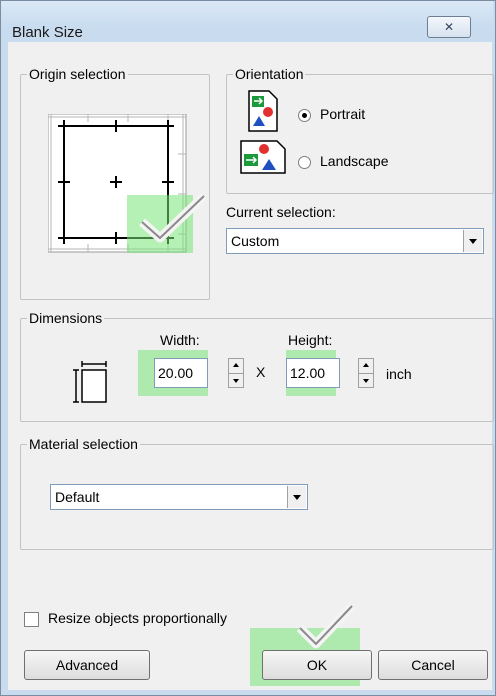 This screenshot has width=496, height=696. What do you see at coordinates (263, 157) in the screenshot?
I see `landscape-page-icon` at bounding box center [263, 157].